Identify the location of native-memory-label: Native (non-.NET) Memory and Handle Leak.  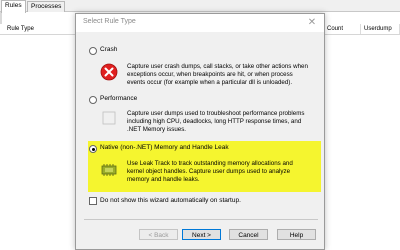
(164, 147).